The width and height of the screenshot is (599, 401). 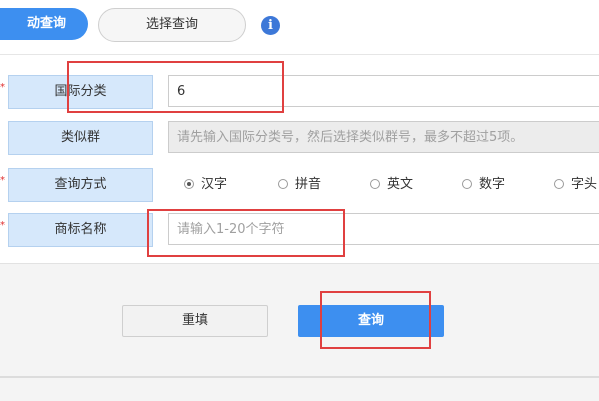 I want to click on radio-pinyin: 拼音, so click(x=299, y=186).